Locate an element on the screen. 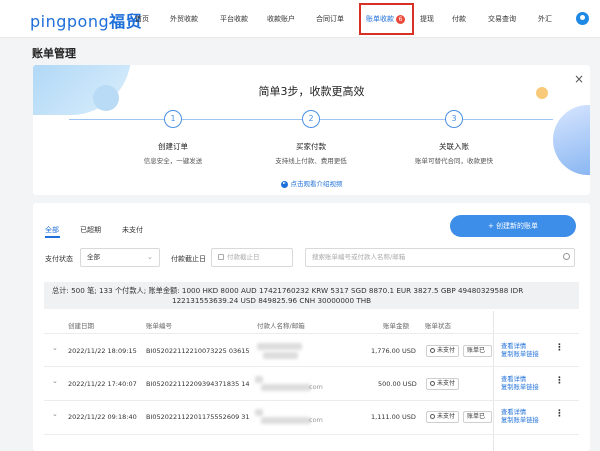 The width and height of the screenshot is (600, 451). tab-overdue: 已超期 is located at coordinates (90, 230).